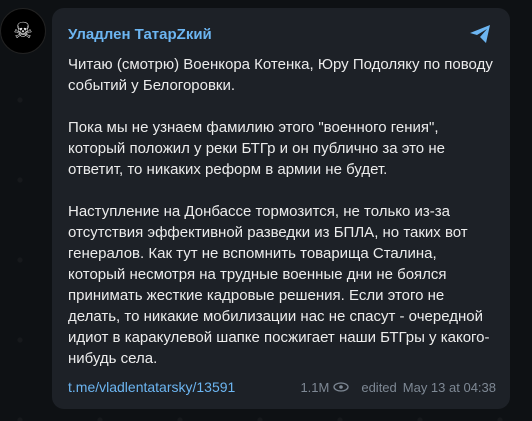 The width and height of the screenshot is (532, 421). I want to click on sender-name: Уладлен ТатарZкий, so click(282, 35).